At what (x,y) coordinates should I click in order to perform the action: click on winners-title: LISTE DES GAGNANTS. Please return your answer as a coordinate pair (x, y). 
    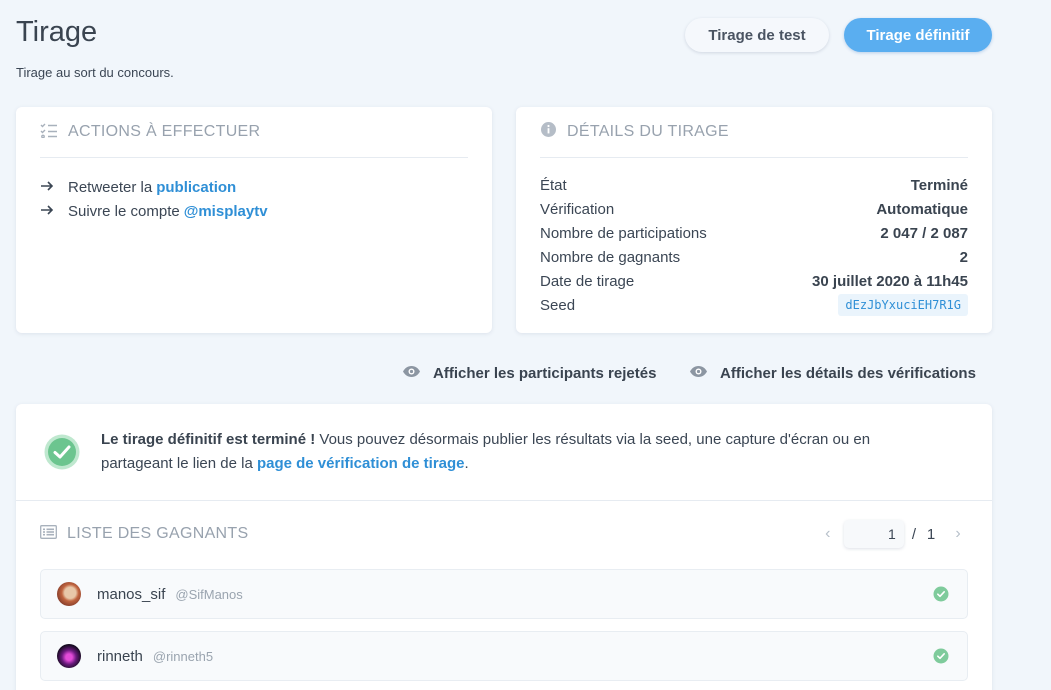
    Looking at the image, I should click on (158, 533).